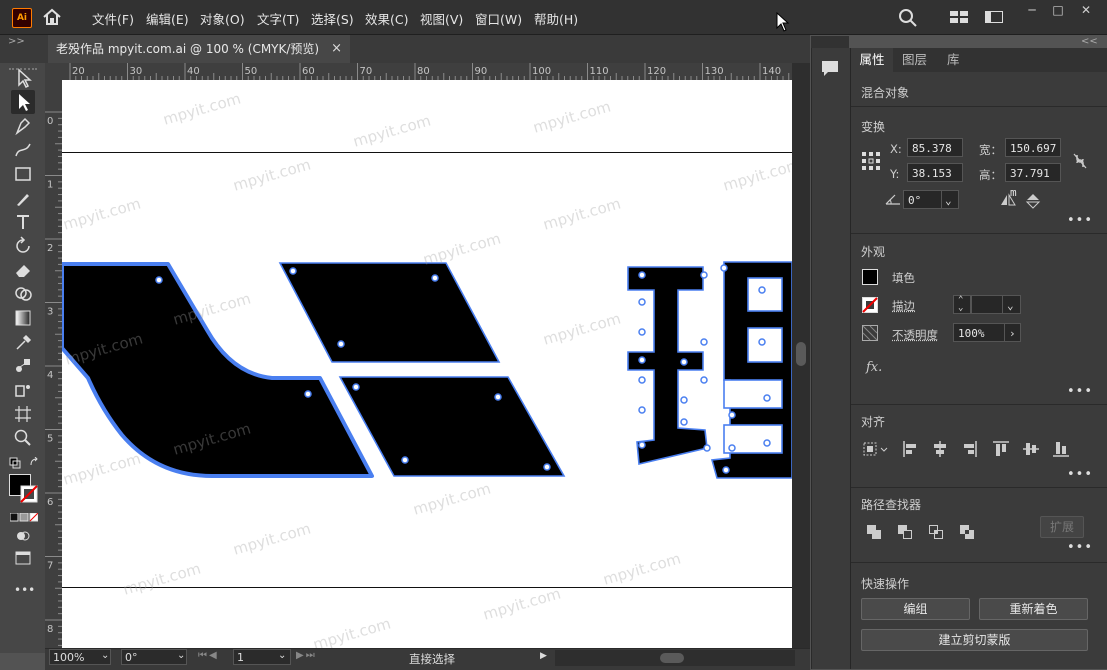  What do you see at coordinates (1086, 10) in the screenshot?
I see `close-window-button: ✕` at bounding box center [1086, 10].